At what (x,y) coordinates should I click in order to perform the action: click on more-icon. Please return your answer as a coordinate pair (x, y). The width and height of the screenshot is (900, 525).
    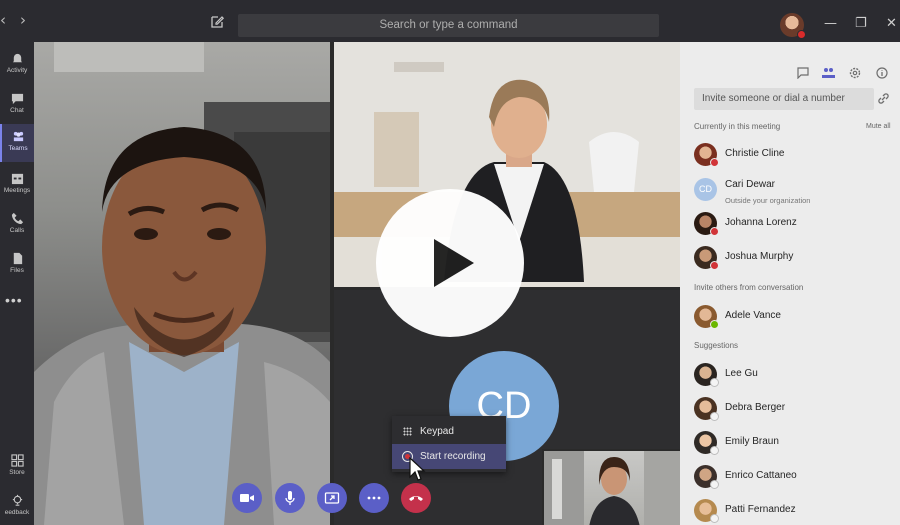
    Looking at the image, I should click on (374, 498).